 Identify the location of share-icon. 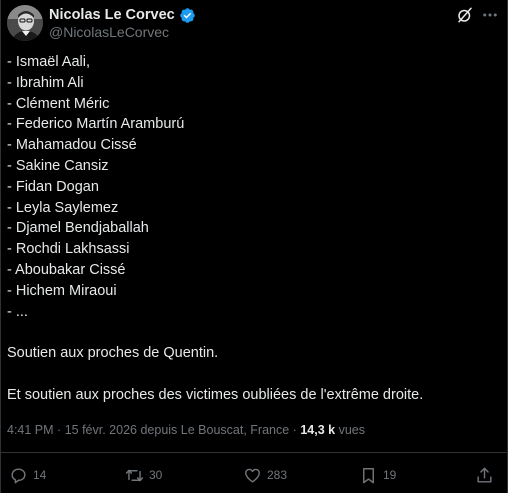
(484, 475).